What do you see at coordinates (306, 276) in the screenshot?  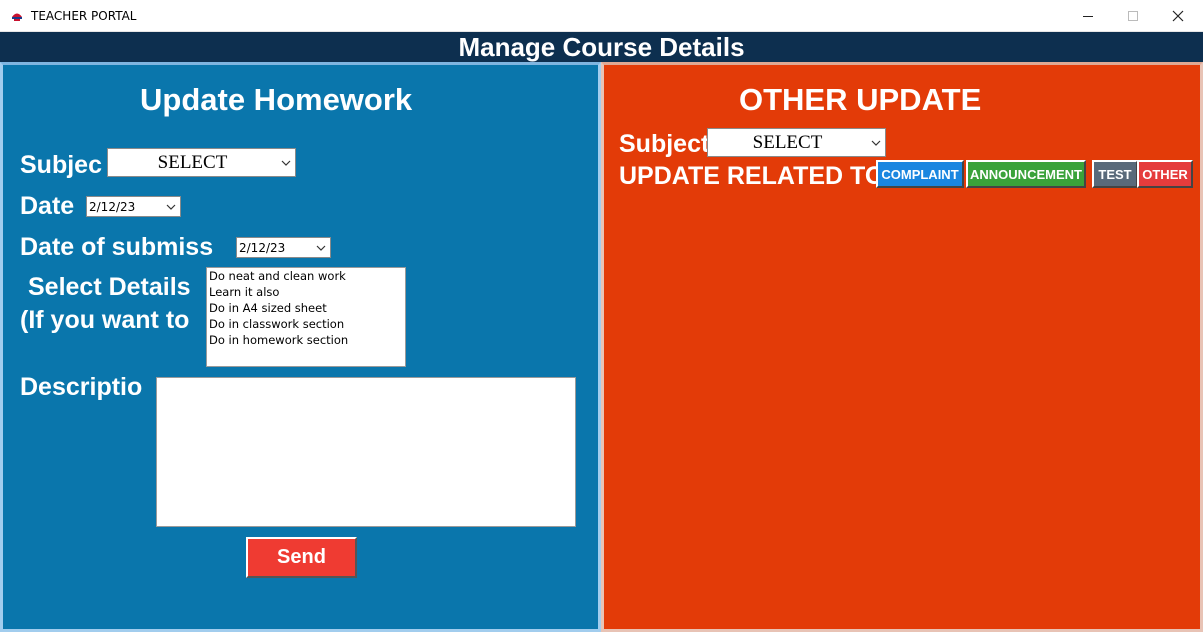 I see `list-item: Do neat and clean work` at bounding box center [306, 276].